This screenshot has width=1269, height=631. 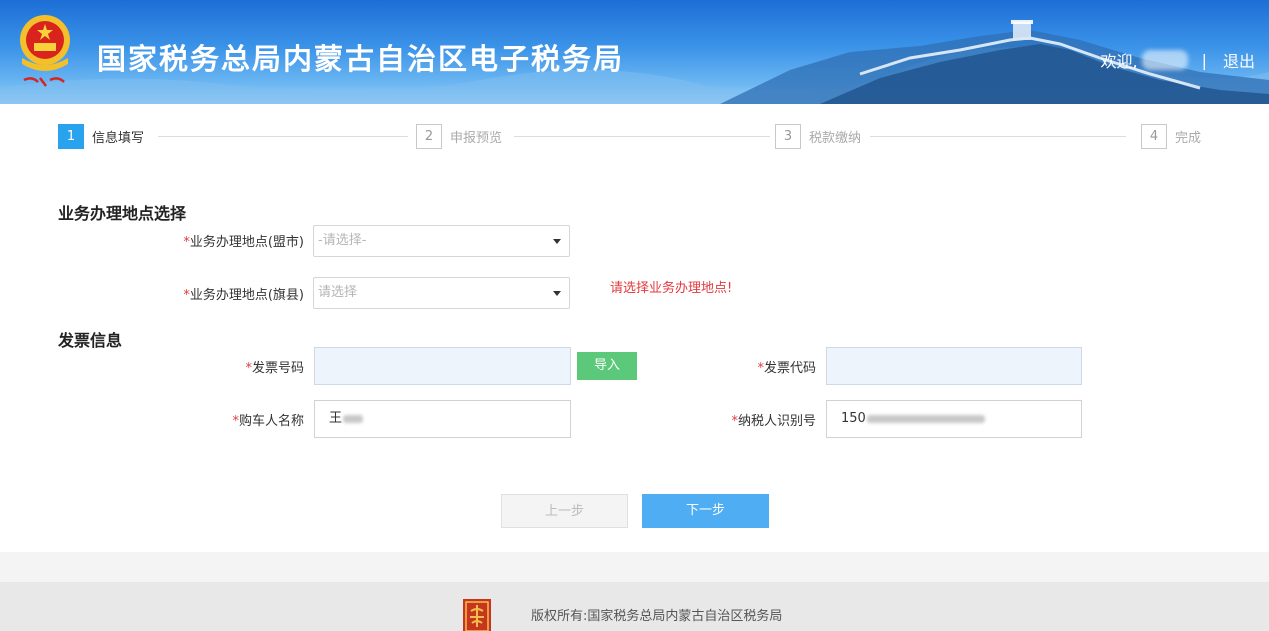 What do you see at coordinates (634, 567) in the screenshot?
I see `footer-spacer` at bounding box center [634, 567].